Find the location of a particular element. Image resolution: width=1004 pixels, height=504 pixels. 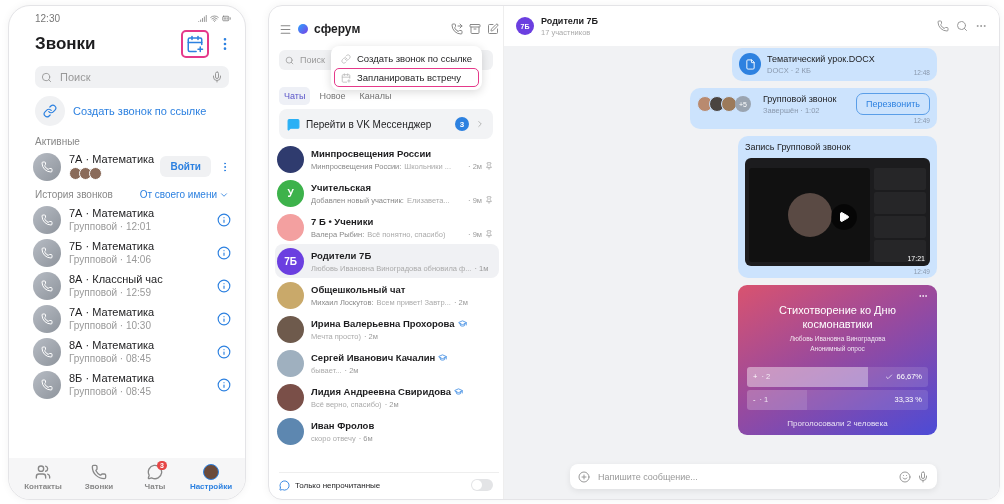

toggle-label: Только непрочитанные is located at coordinates (338, 485).